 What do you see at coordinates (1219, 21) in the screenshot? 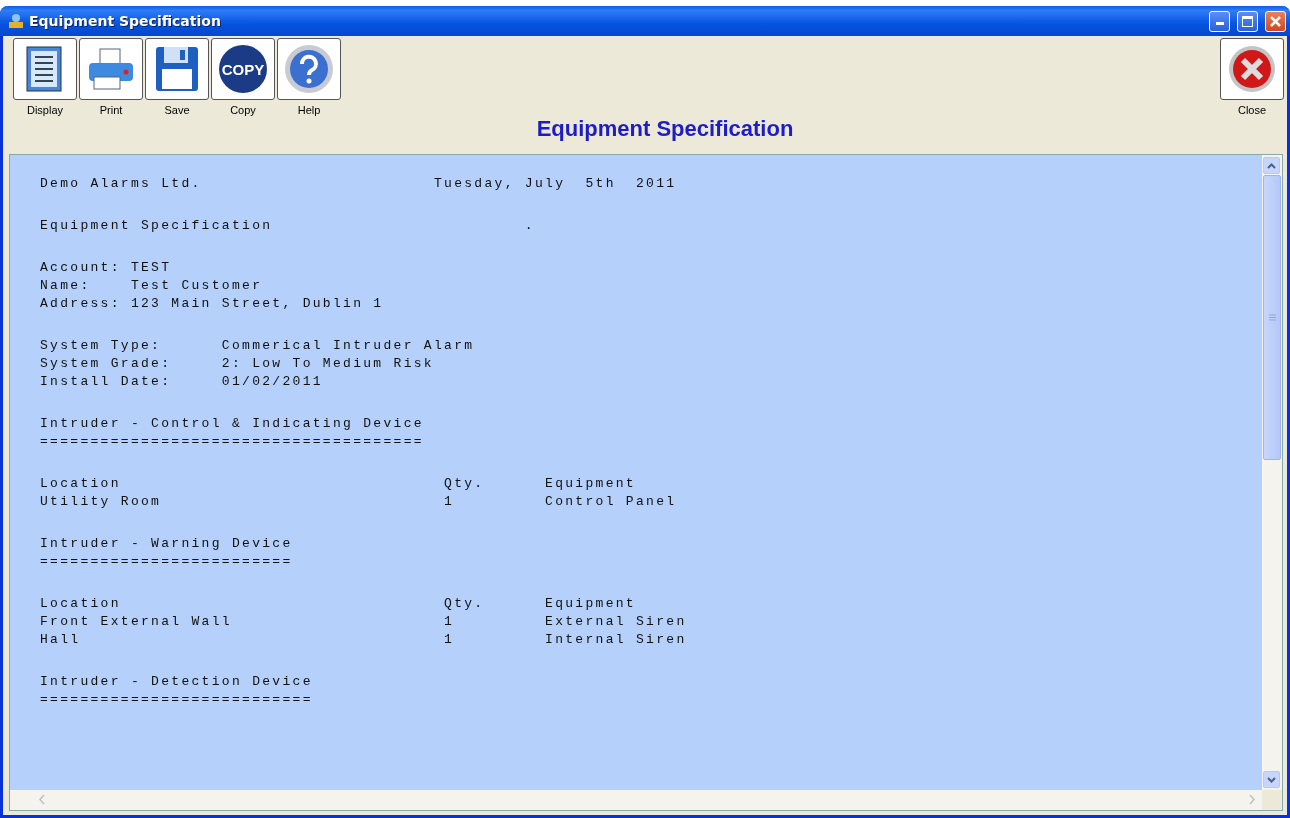
I see `minimize-button` at bounding box center [1219, 21].